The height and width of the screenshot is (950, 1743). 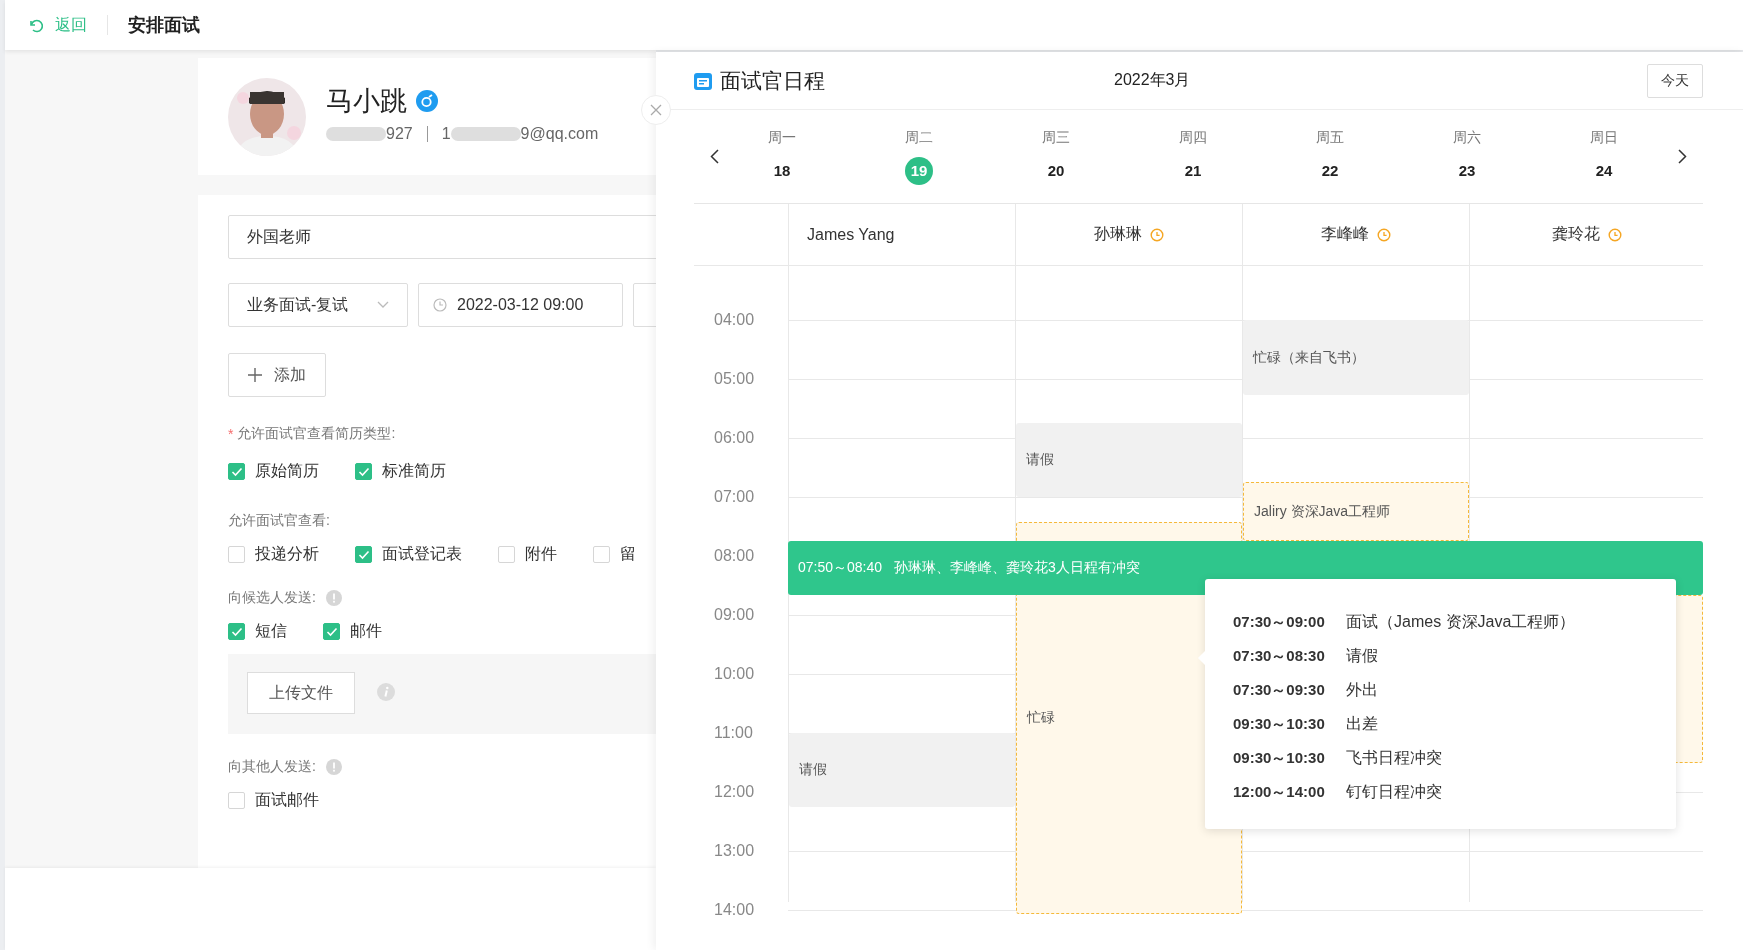 What do you see at coordinates (772, 80) in the screenshot?
I see `panel-title: 面试官日程` at bounding box center [772, 80].